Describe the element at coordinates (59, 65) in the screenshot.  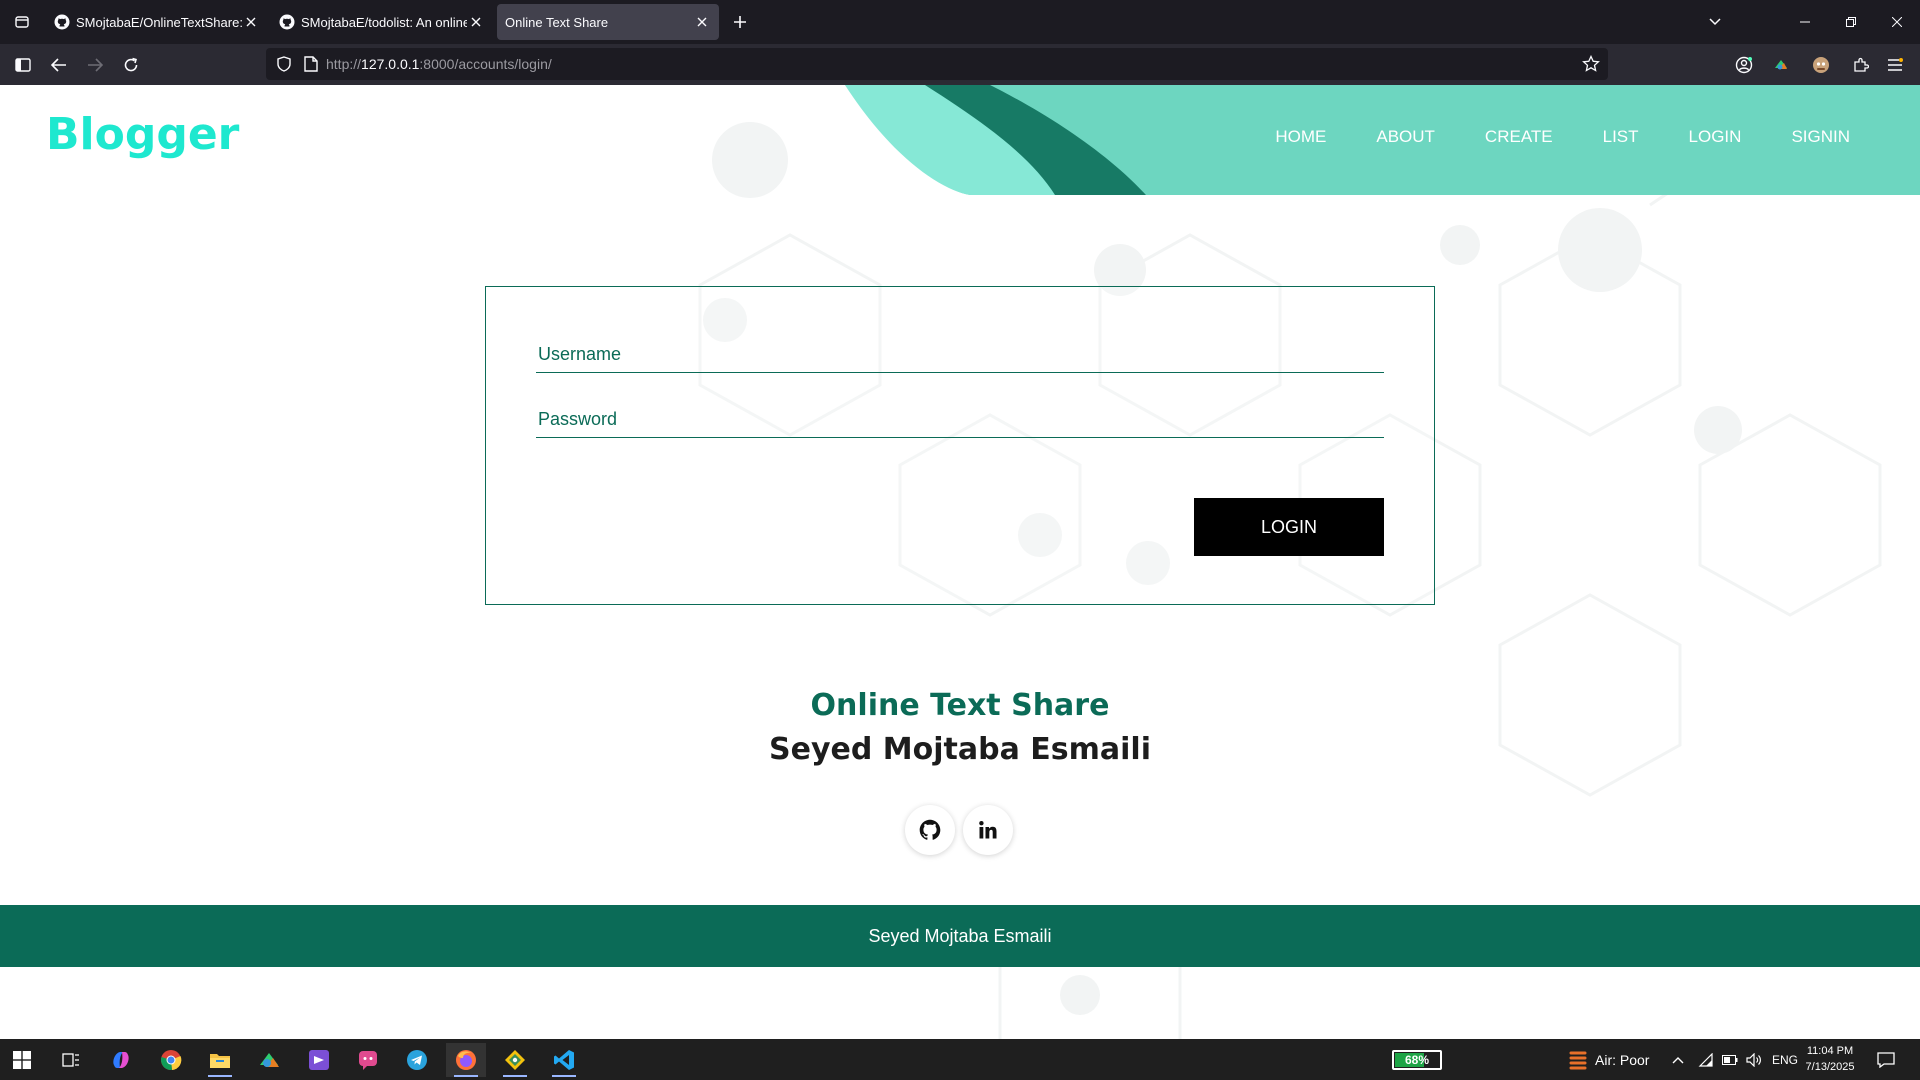
I see `back-arrow-icon` at that location.